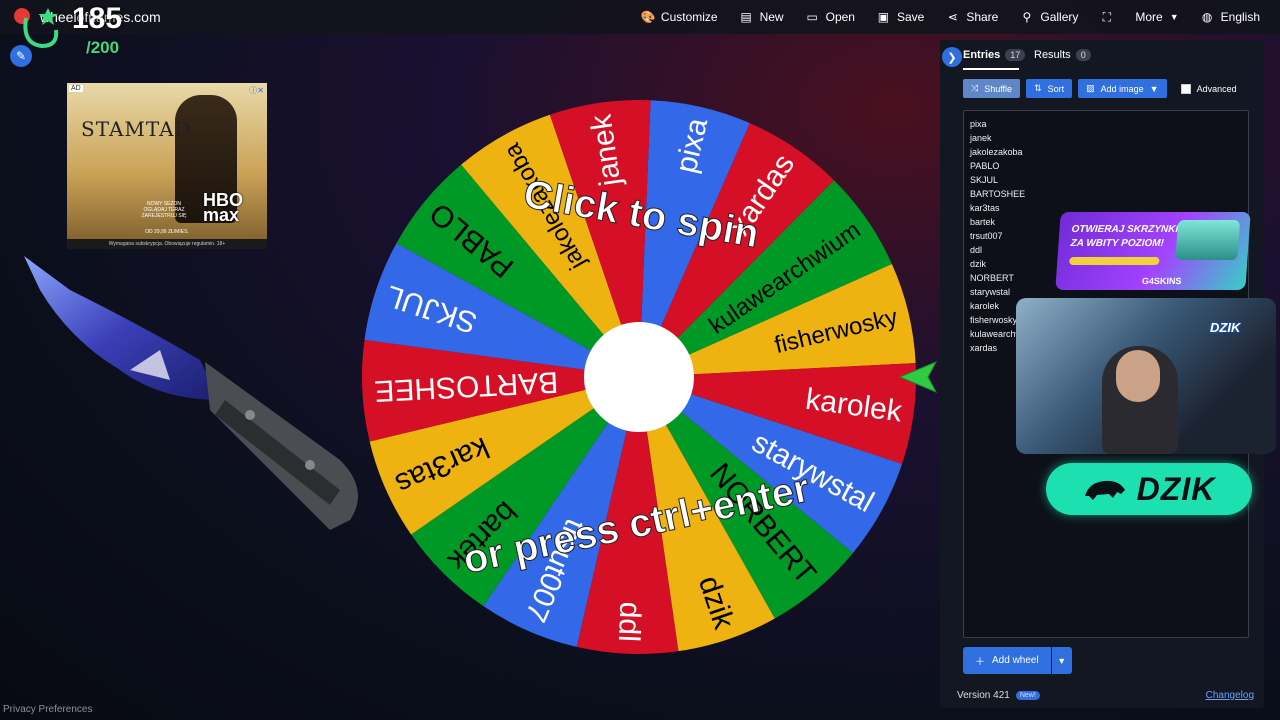 This screenshot has height=720, width=1280. I want to click on cam-logo: DZIK, so click(1225, 327).